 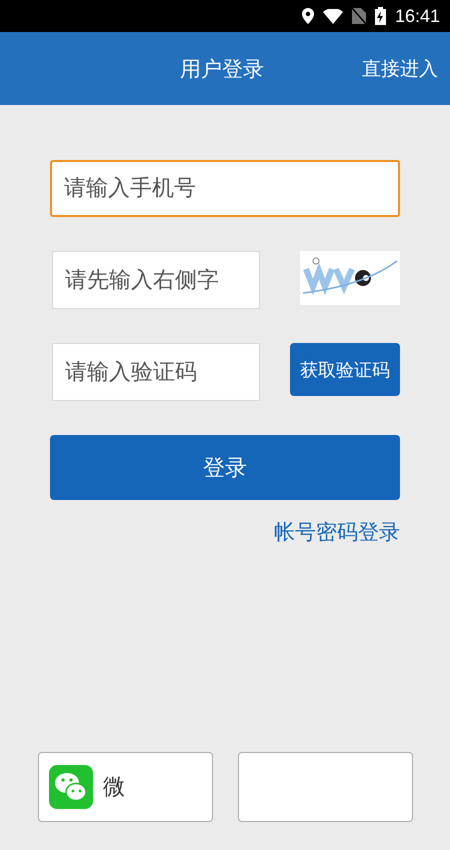 What do you see at coordinates (222, 69) in the screenshot?
I see `page-title: 用户登录` at bounding box center [222, 69].